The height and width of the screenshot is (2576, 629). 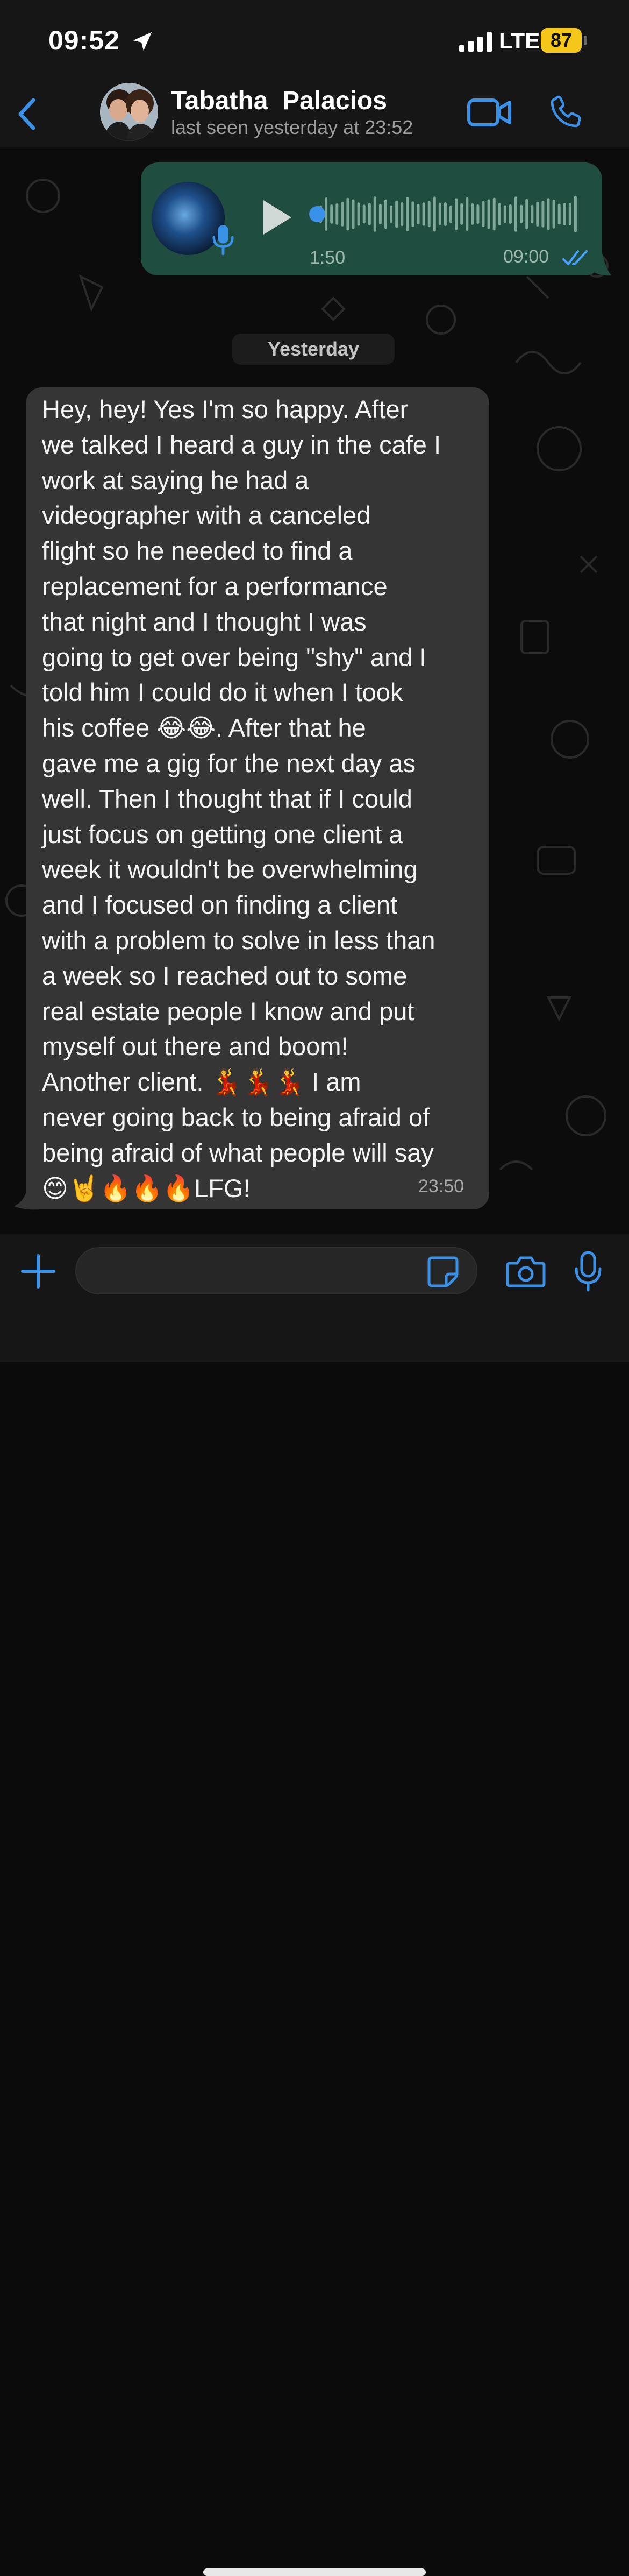 What do you see at coordinates (292, 127) in the screenshot?
I see `last-seen-status: last seen yesterday at 23:52` at bounding box center [292, 127].